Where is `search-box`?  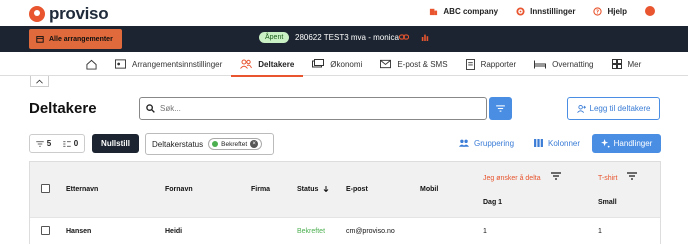
search-box is located at coordinates (313, 108).